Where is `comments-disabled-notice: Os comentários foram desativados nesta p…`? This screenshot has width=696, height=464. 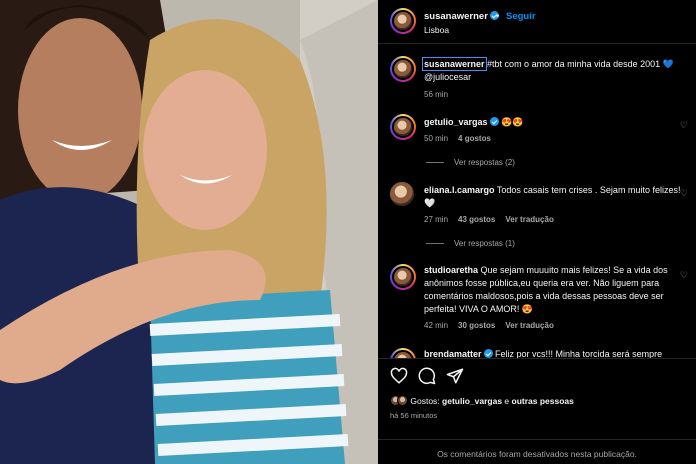 comments-disabled-notice: Os comentários foram desativados nesta p… is located at coordinates (537, 449).